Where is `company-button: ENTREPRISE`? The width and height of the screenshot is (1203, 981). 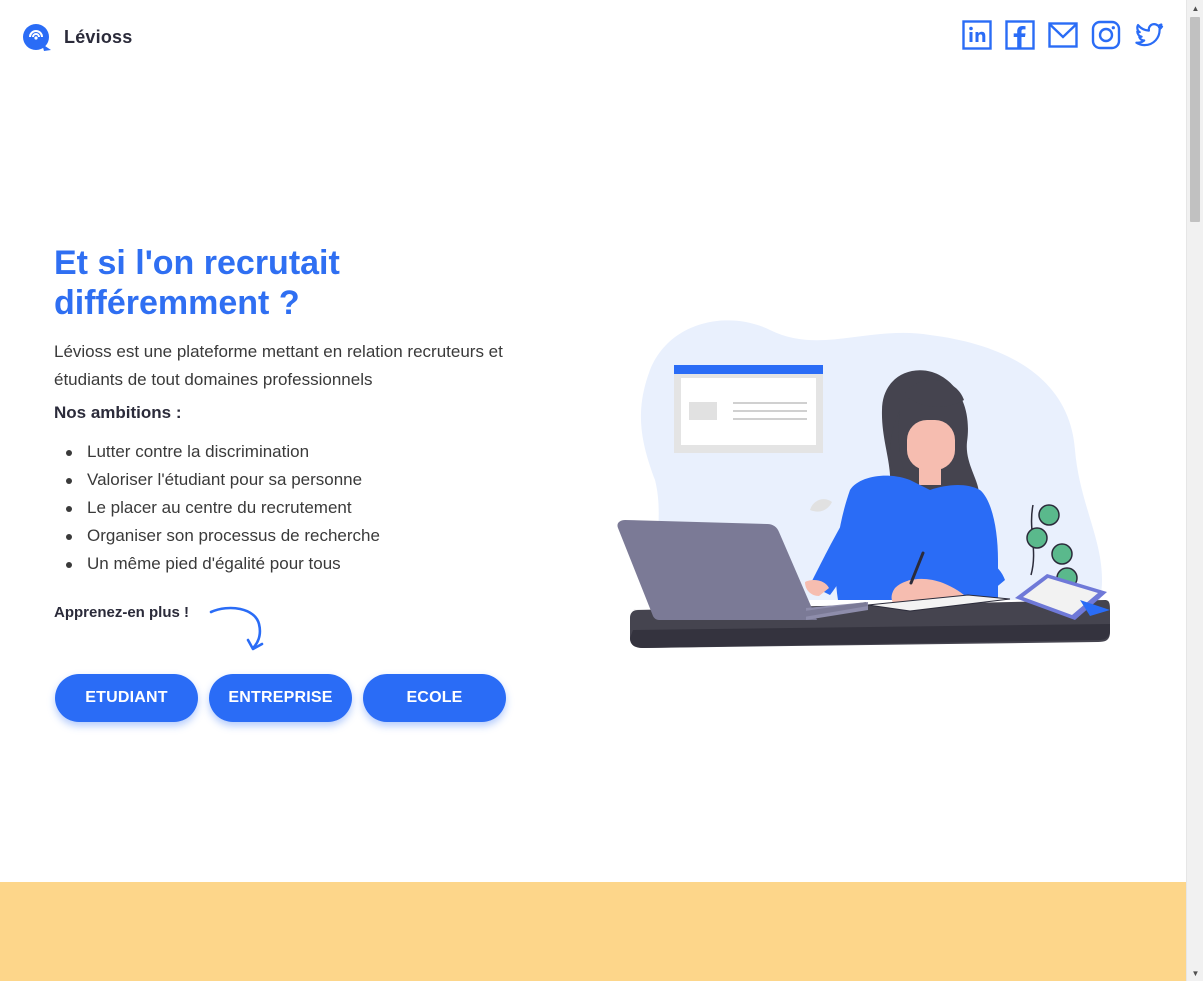 company-button: ENTREPRISE is located at coordinates (280, 698).